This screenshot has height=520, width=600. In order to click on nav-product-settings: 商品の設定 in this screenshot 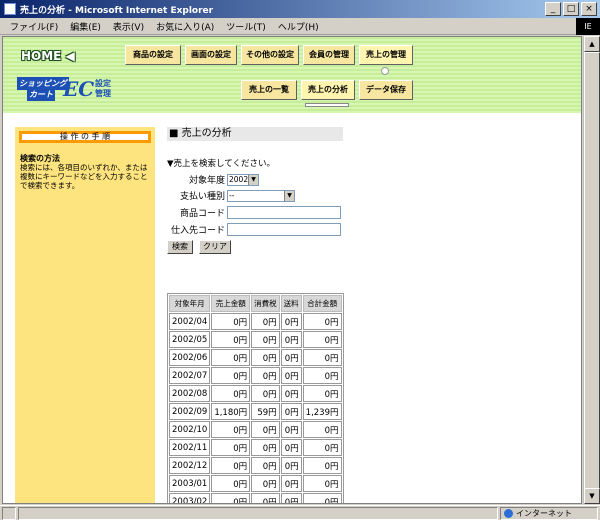, I will do `click(153, 55)`.